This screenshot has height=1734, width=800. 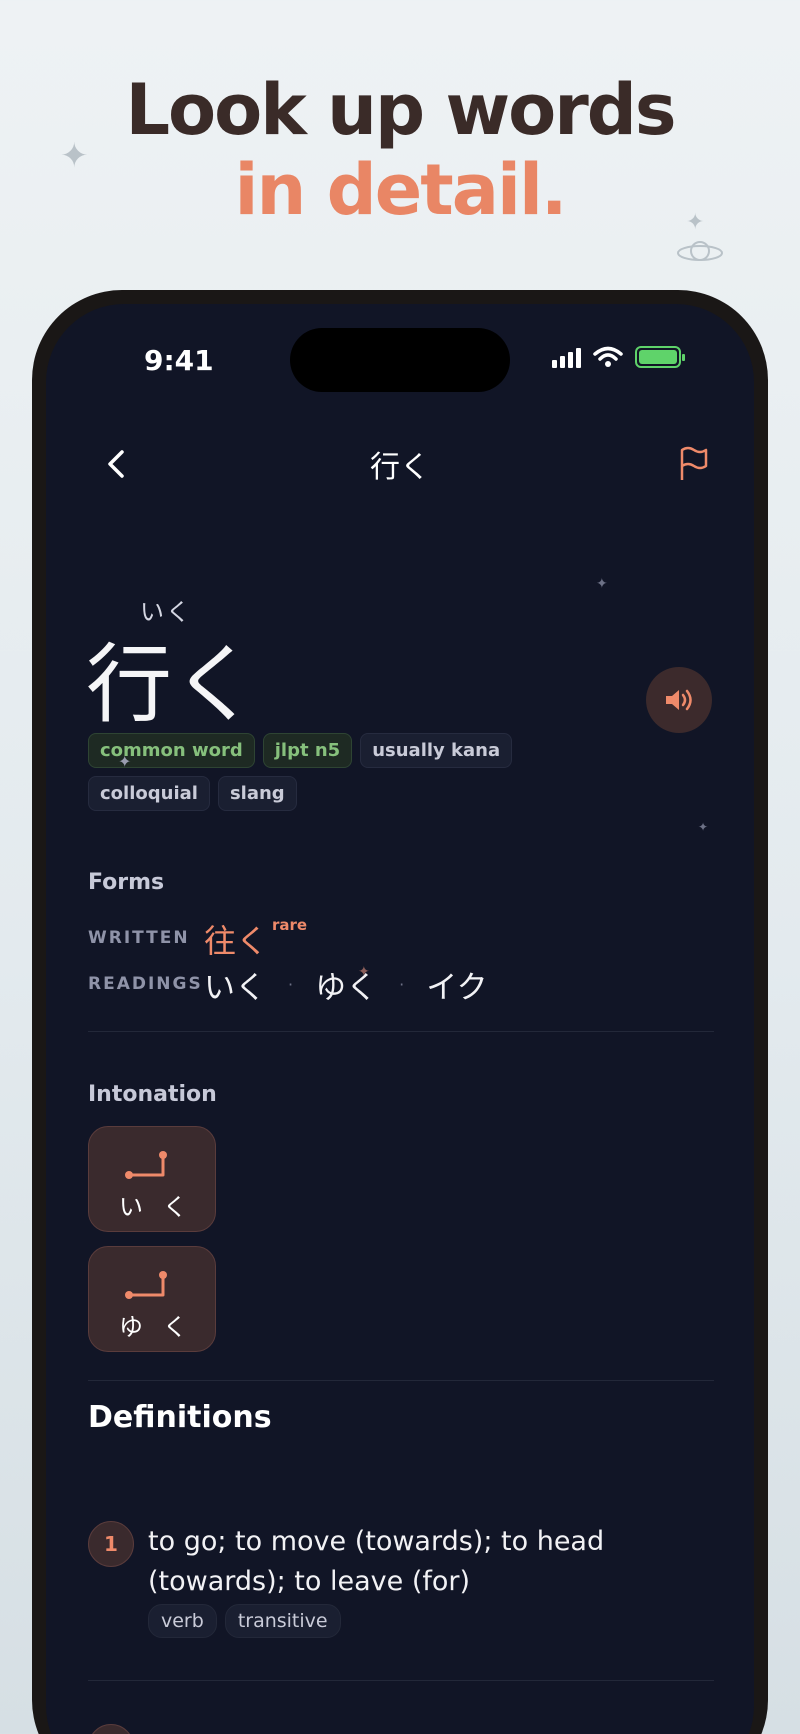 What do you see at coordinates (436, 750) in the screenshot?
I see `tag-usually-kana: usually kana` at bounding box center [436, 750].